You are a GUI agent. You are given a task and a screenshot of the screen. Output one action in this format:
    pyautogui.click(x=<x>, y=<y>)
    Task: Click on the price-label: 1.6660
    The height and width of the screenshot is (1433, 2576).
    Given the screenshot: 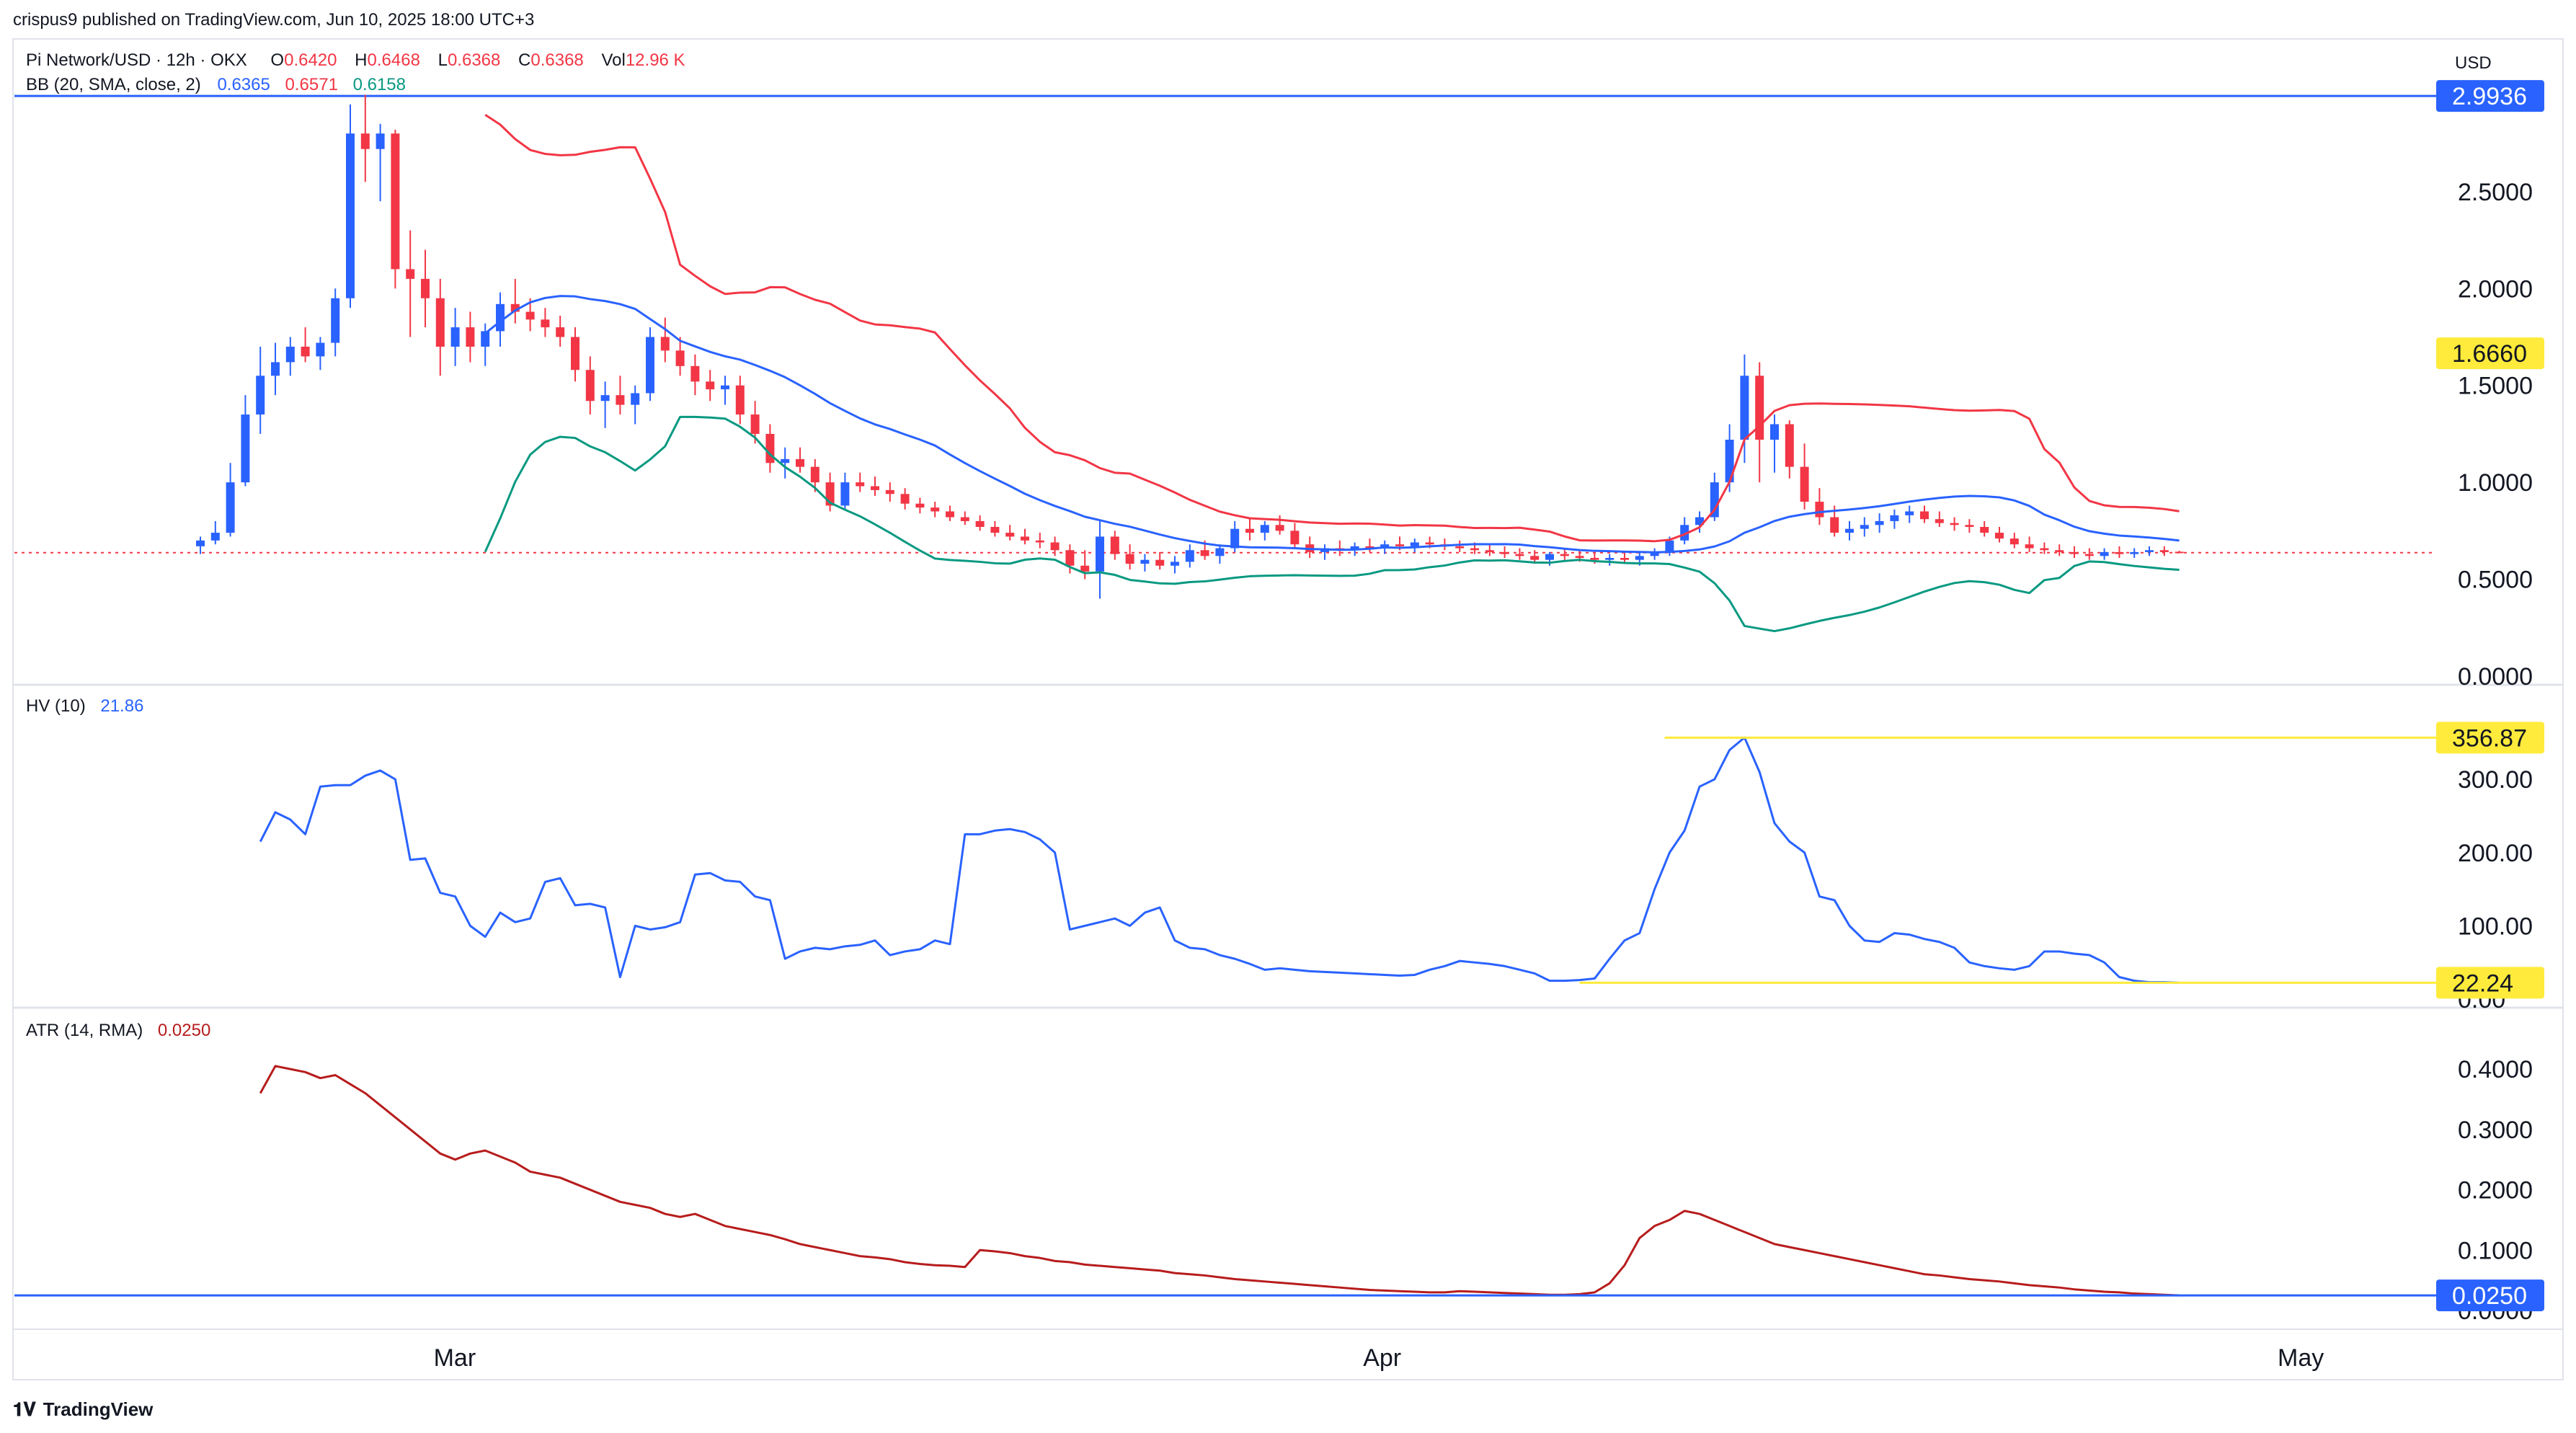 What is the action you would take?
    pyautogui.click(x=2489, y=354)
    